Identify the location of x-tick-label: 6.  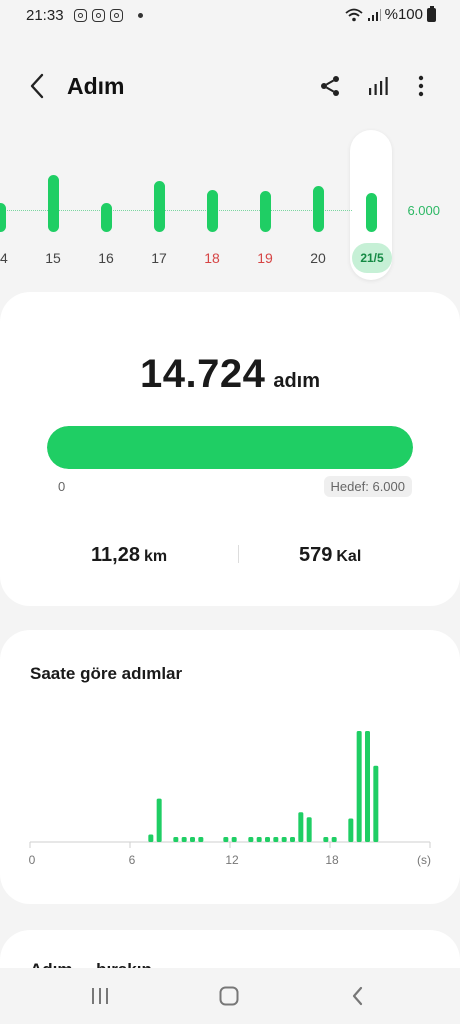
(132, 860).